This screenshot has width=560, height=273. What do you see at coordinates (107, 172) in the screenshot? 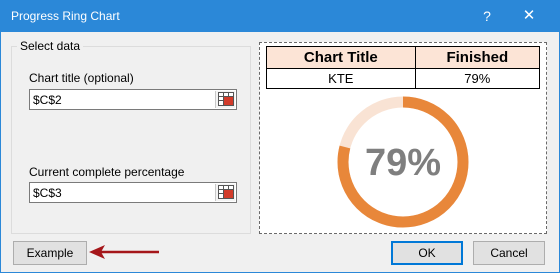
I see `percentage-label: Current complete percentage` at bounding box center [107, 172].